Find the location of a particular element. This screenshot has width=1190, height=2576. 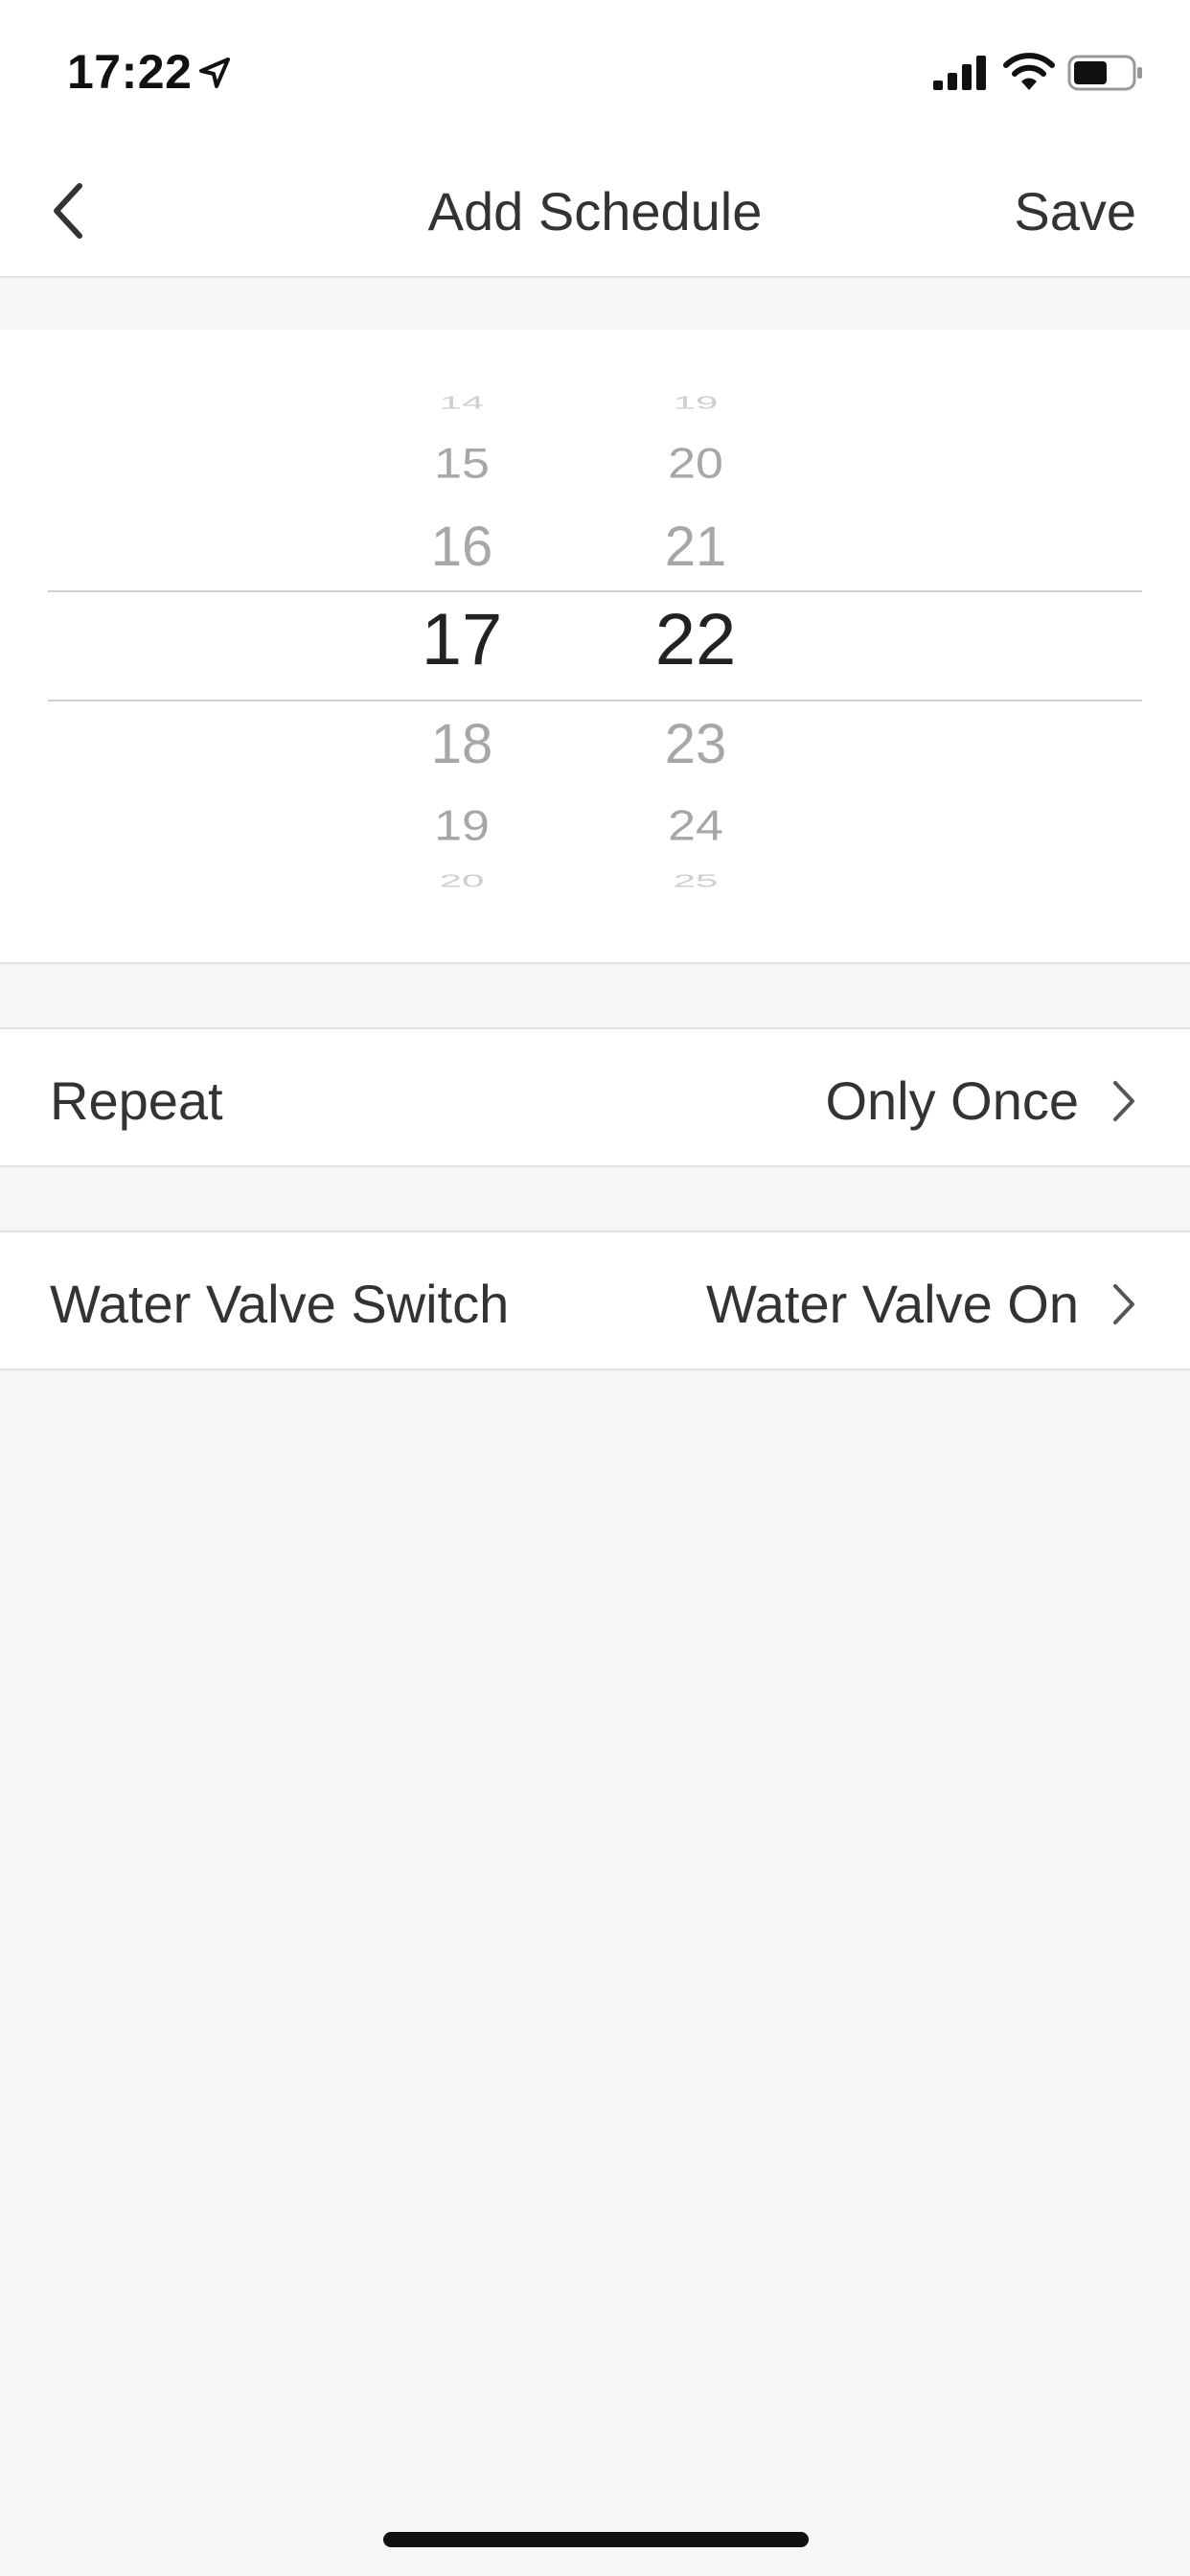

cellular-signal-icon is located at coordinates (960, 73).